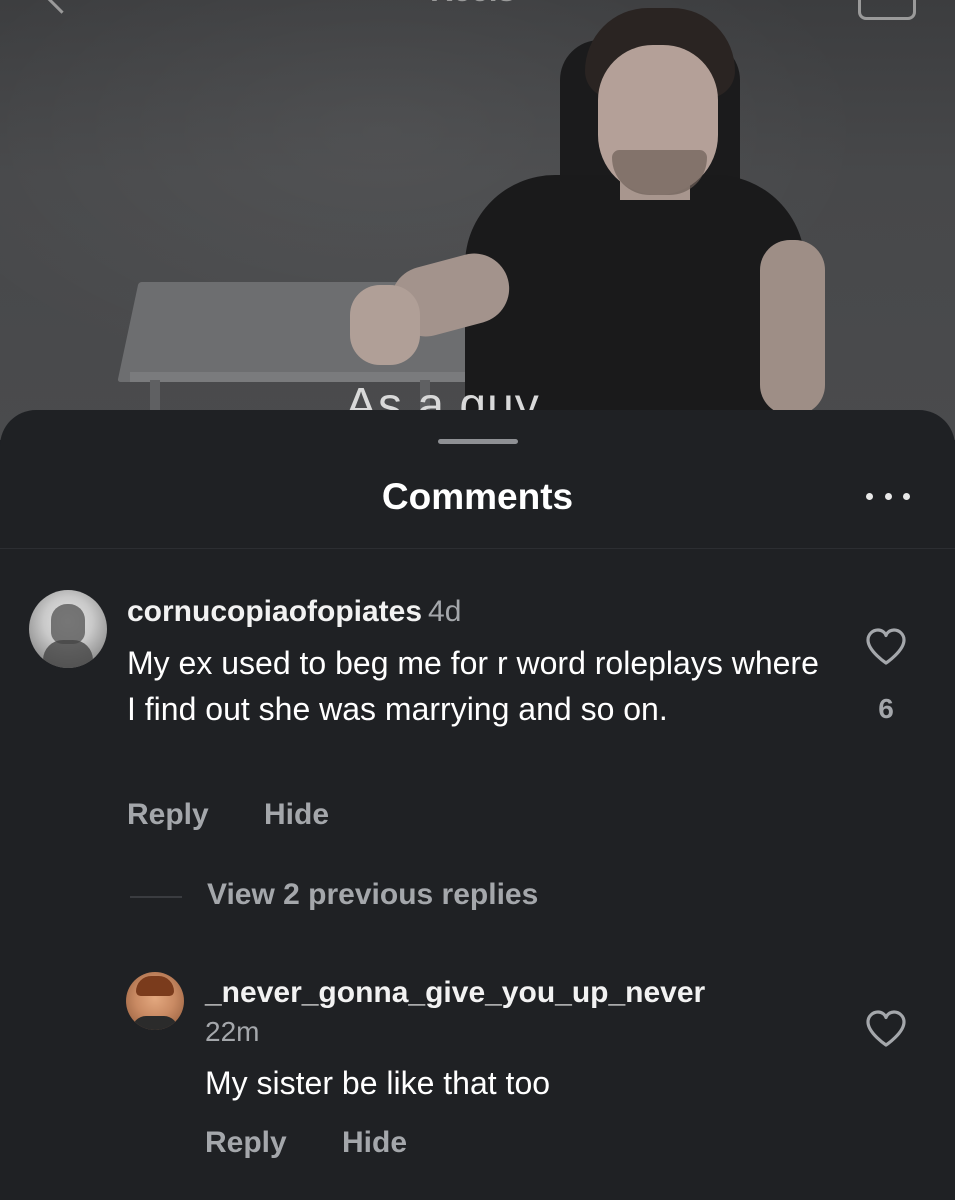  I want to click on username: cornucopiaofopiates, so click(274, 611).